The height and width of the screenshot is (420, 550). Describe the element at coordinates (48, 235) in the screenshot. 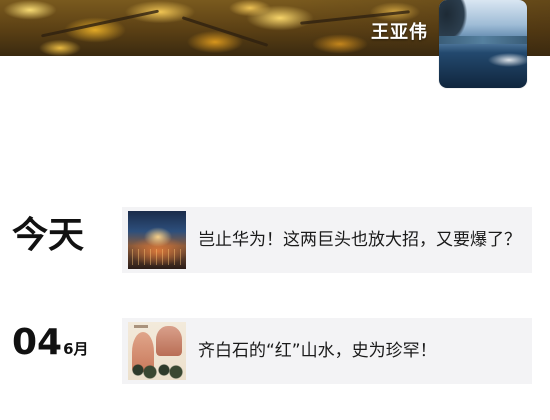

I see `date-label-today: 今天` at that location.